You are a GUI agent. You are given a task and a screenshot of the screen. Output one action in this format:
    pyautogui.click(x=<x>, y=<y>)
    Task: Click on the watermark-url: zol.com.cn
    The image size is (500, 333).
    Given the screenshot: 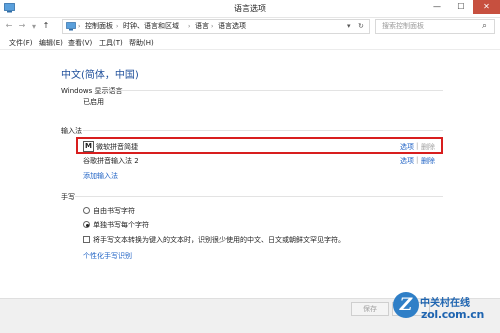 What is the action you would take?
    pyautogui.click(x=452, y=314)
    